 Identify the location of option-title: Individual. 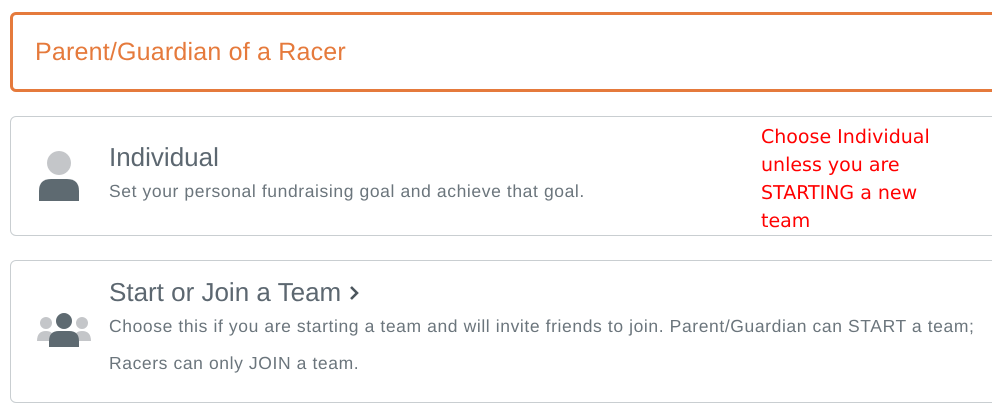
(164, 157).